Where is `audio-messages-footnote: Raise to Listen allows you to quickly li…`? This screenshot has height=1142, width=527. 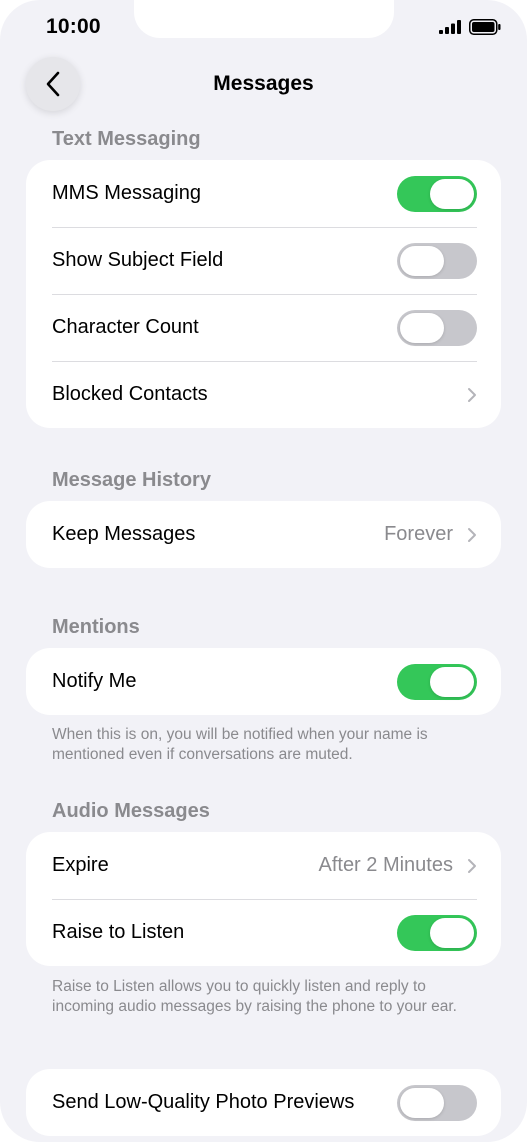 audio-messages-footnote: Raise to Listen allows you to quickly li… is located at coordinates (254, 996).